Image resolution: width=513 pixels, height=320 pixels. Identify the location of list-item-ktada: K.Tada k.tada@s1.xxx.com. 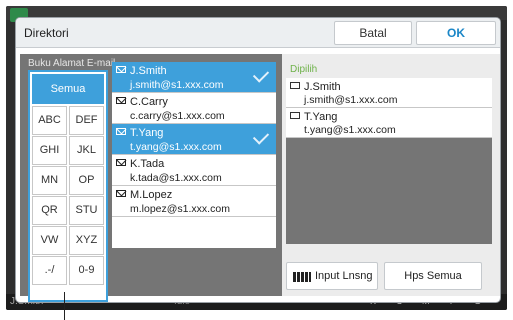
(194, 170).